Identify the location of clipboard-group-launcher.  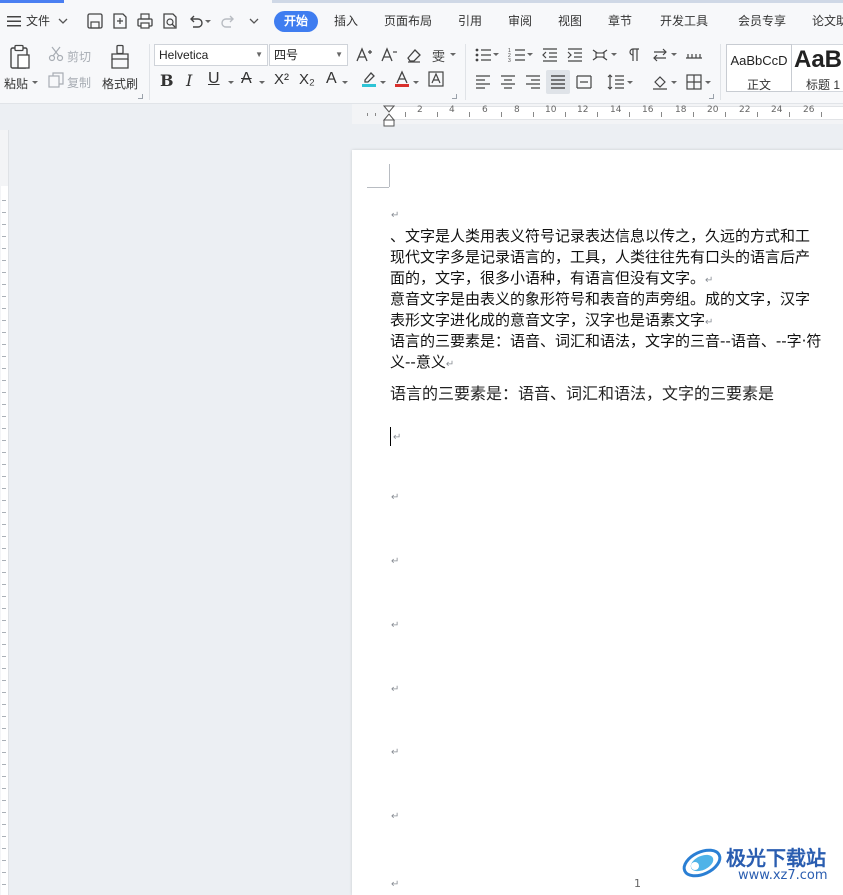
(140, 96).